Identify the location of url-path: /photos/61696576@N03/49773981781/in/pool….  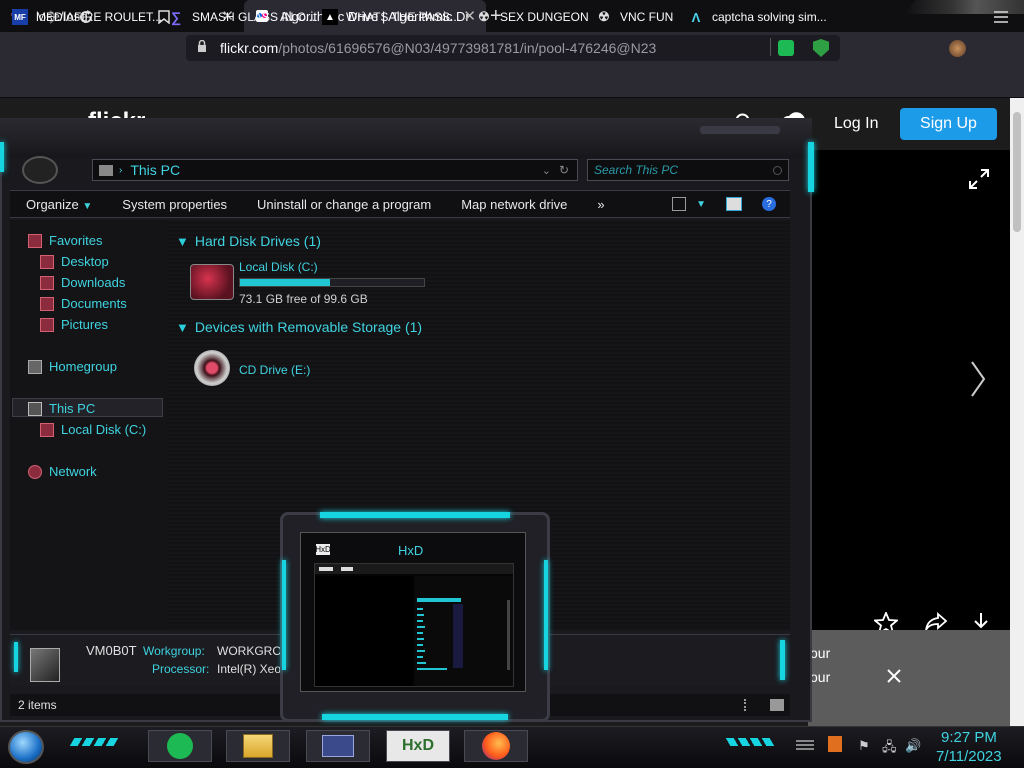
(467, 48).